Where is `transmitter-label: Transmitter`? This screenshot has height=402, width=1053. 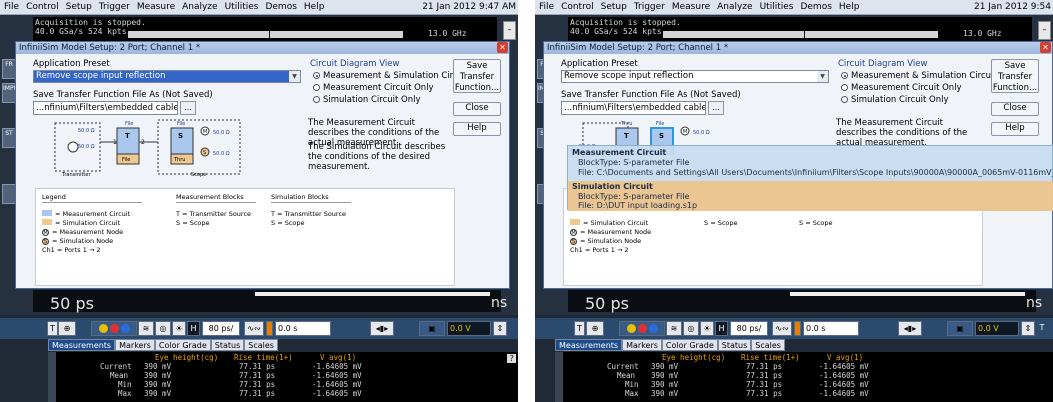 transmitter-label: Transmitter is located at coordinates (76, 175).